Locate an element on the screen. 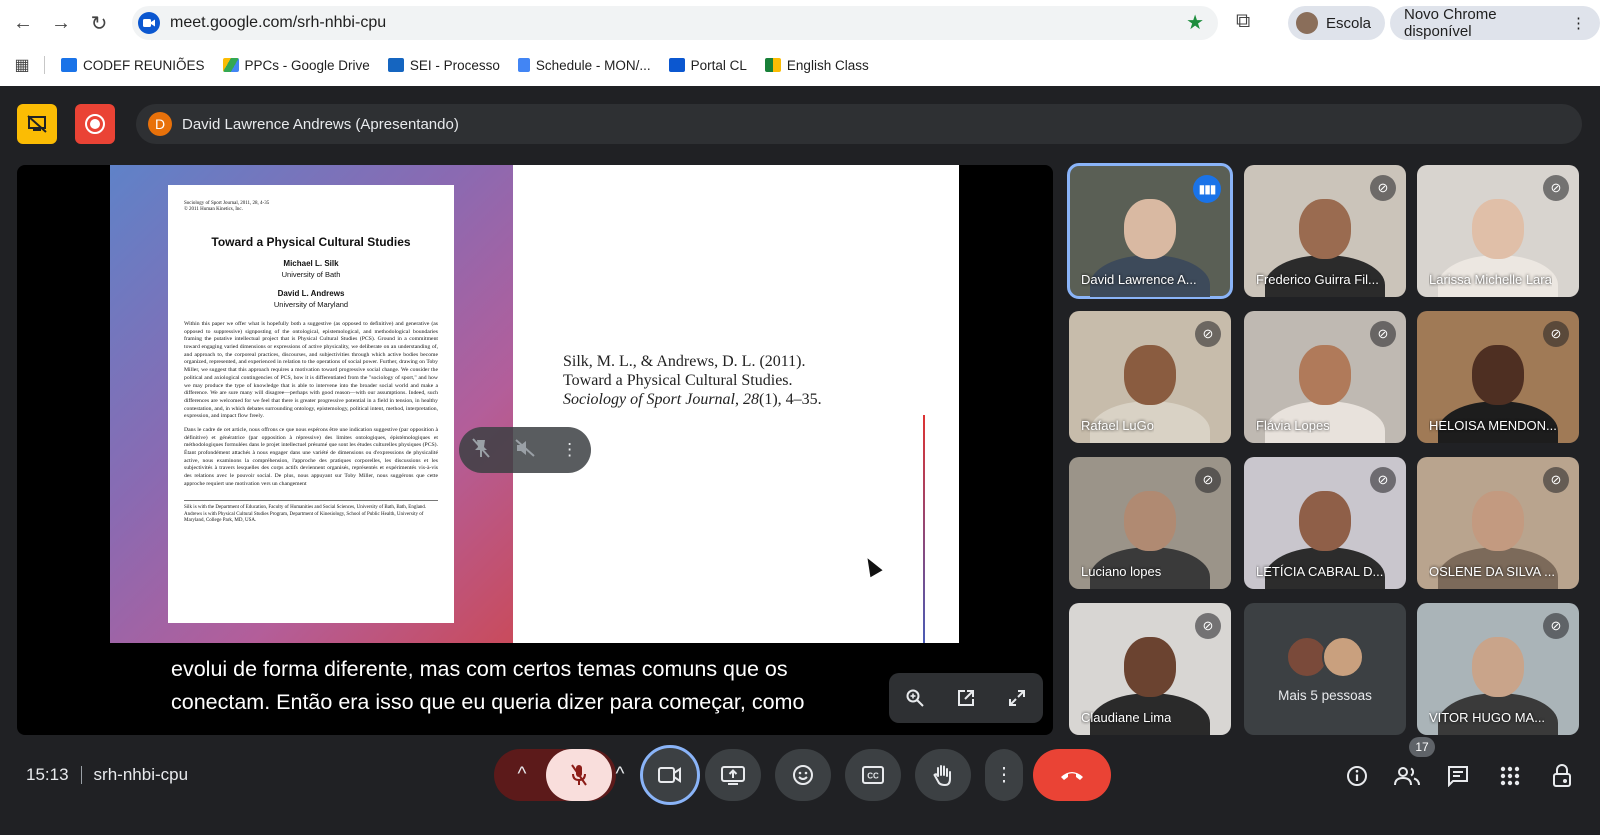 The height and width of the screenshot is (835, 1600). citation-line-3: Sociology of Sport Journal, 28(1), 4–35. is located at coordinates (692, 399).